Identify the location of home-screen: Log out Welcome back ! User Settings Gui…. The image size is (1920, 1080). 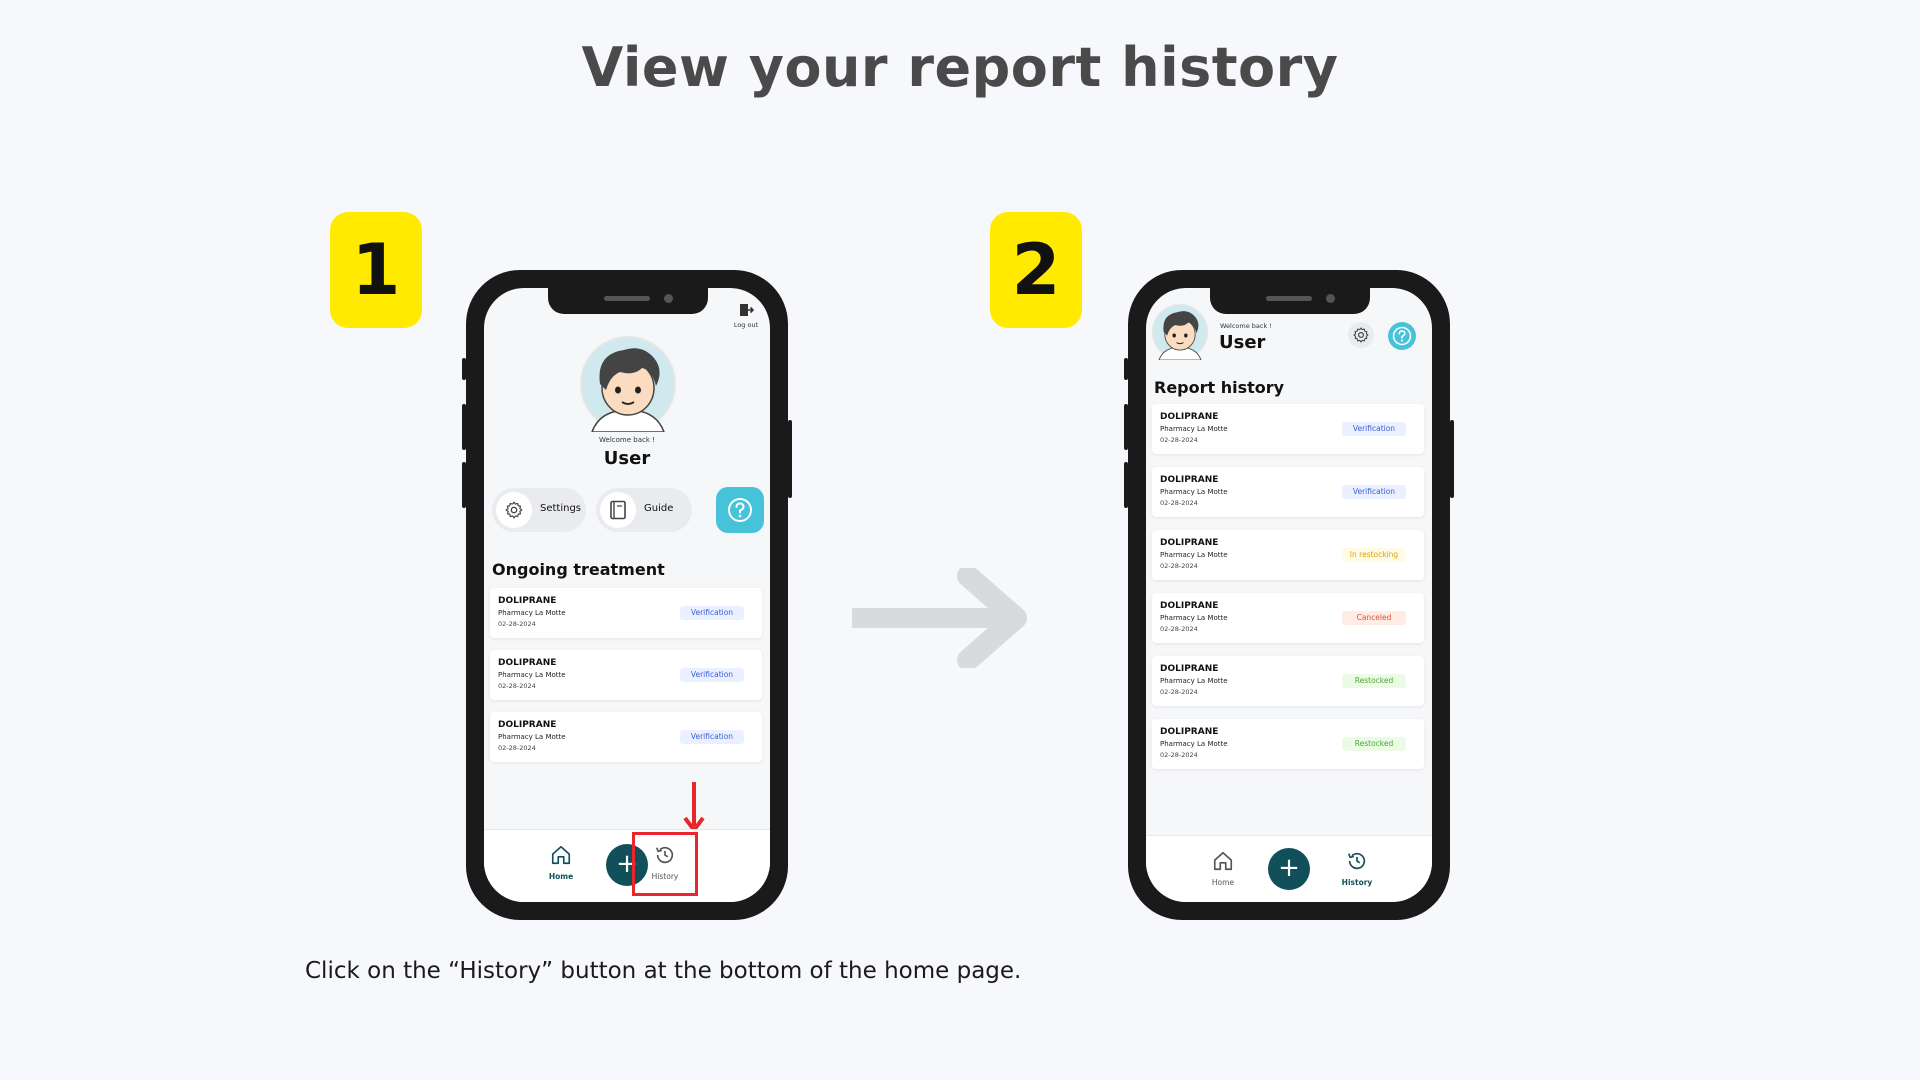
(627, 595).